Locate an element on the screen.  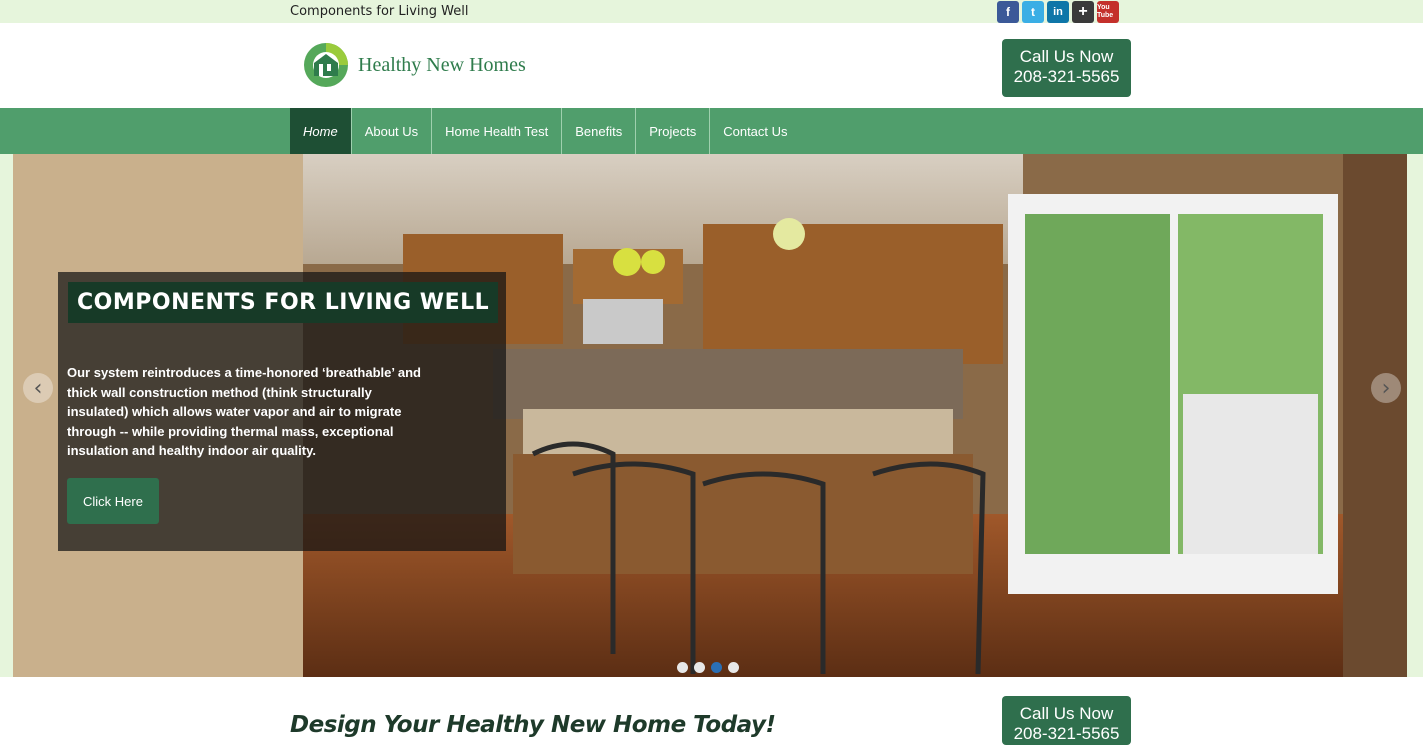
nav-item-contact-us: Contact Us is located at coordinates (755, 131).